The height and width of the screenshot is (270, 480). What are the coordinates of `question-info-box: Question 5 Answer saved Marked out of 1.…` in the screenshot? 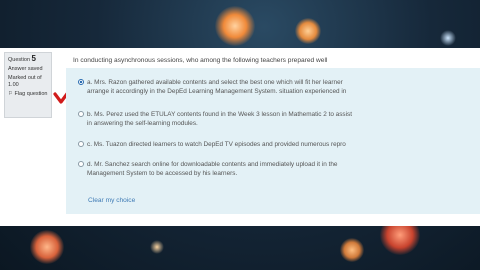 It's located at (28, 85).